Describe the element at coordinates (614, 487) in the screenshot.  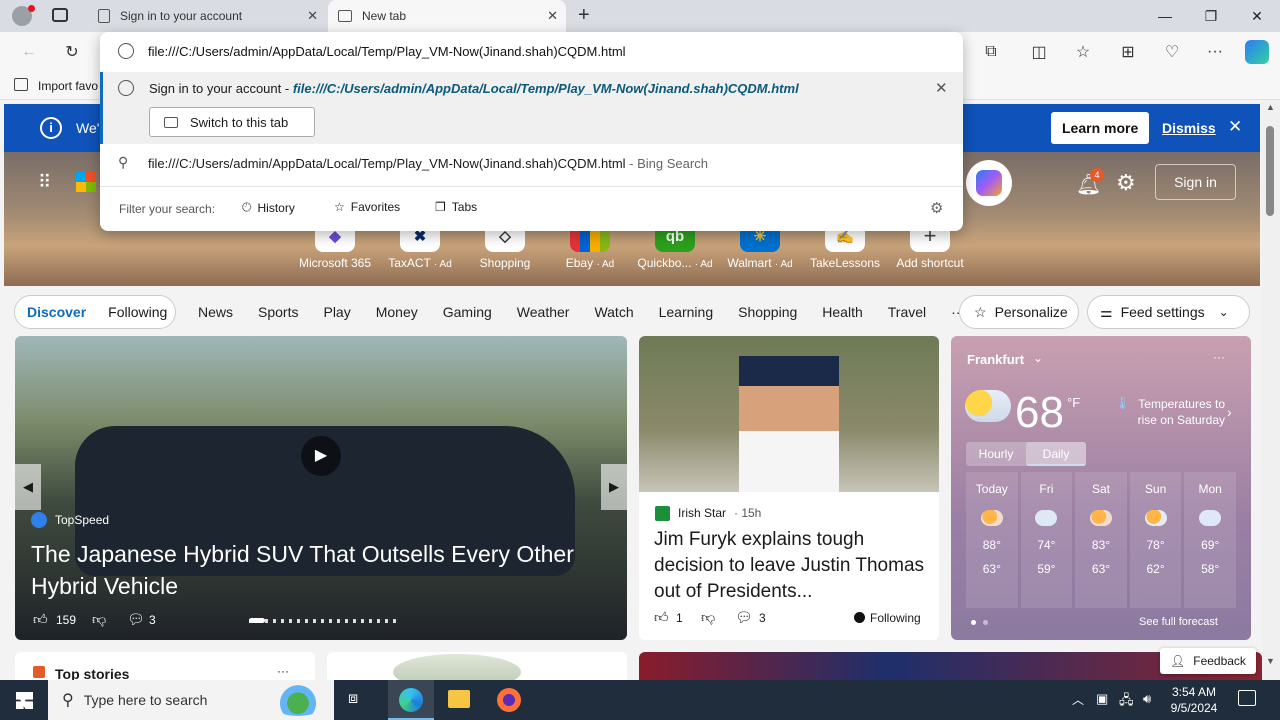
I see `carousel-next-icon: ▶` at that location.